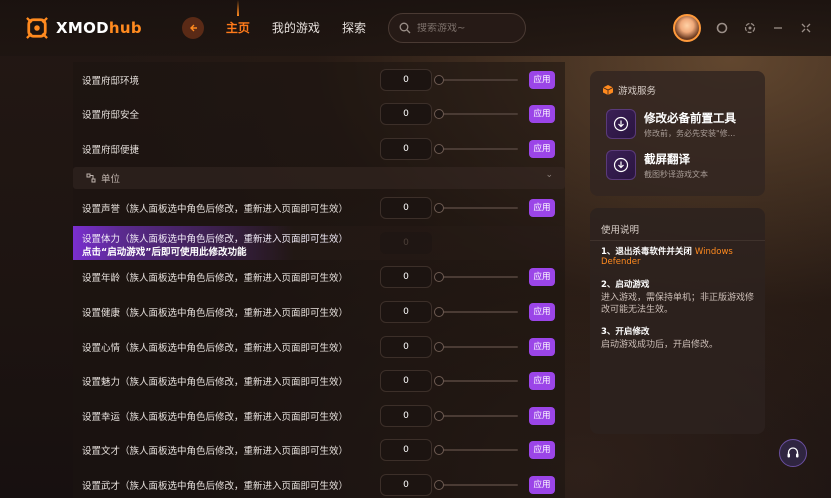  I want to click on list-item: 设置府邸环境 0 应用, so click(319, 80).